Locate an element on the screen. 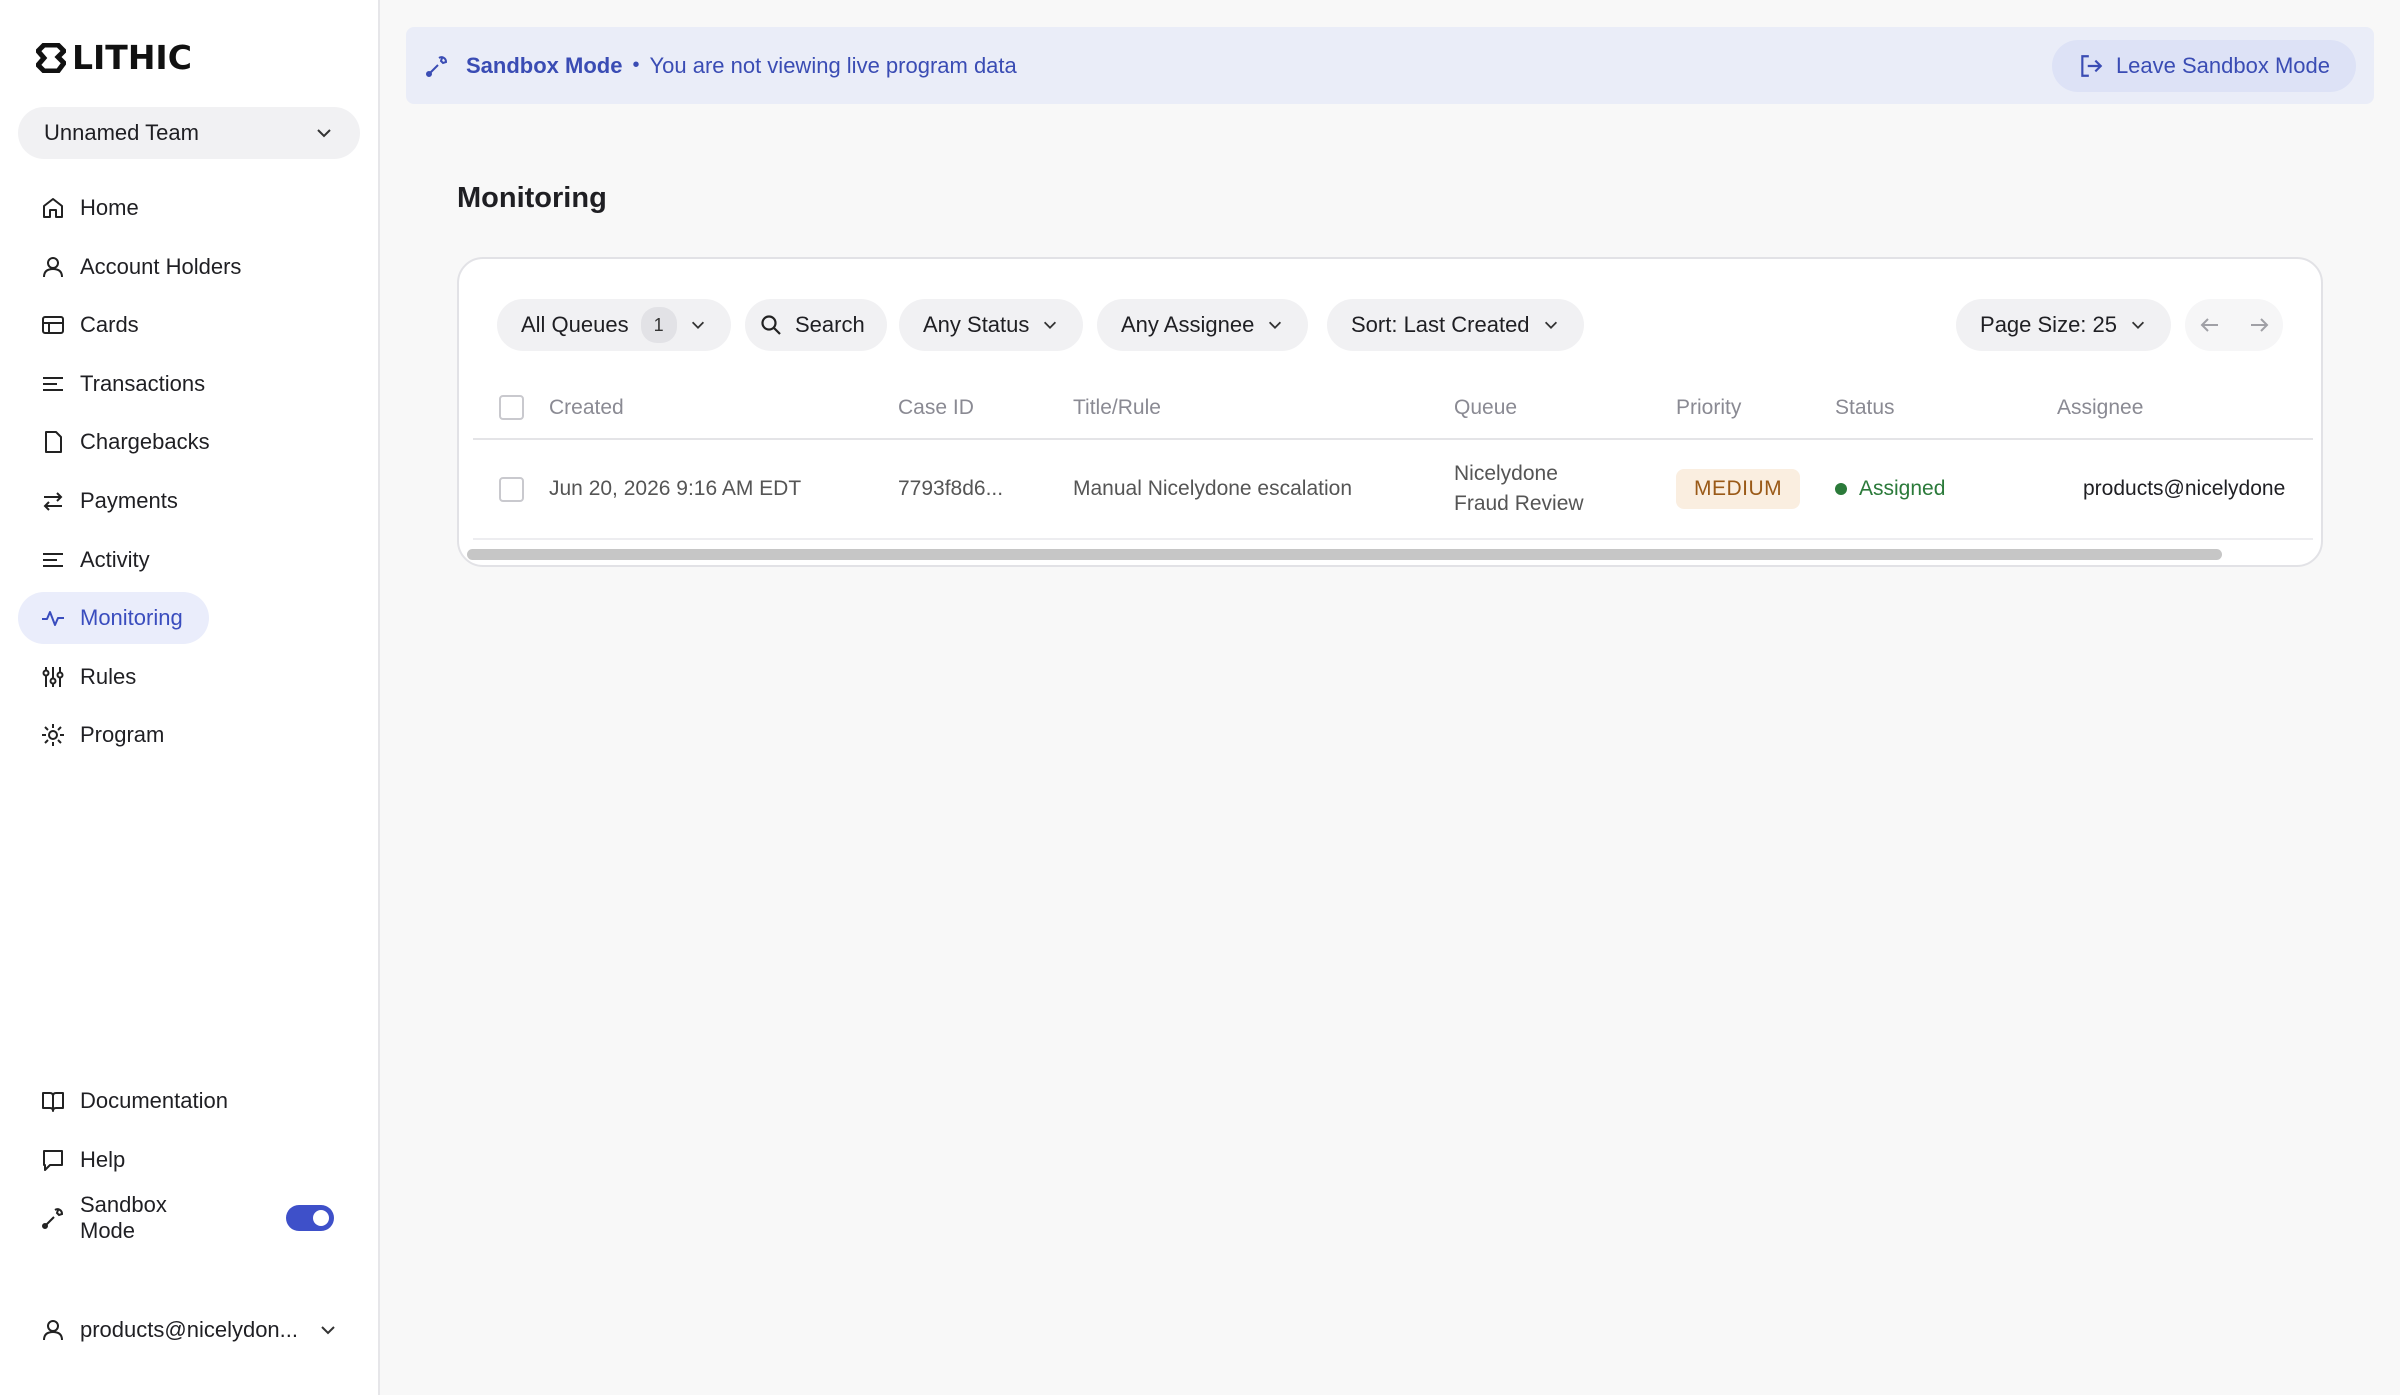  page-size-dropdown: Page Size: 25 is located at coordinates (2063, 325).